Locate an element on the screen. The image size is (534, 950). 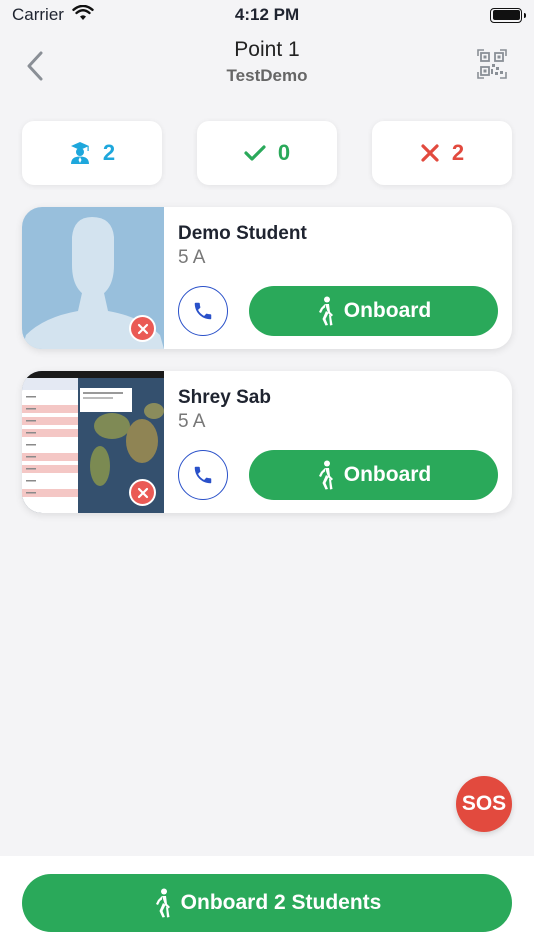
stats-row: 2 0 2 is located at coordinates (267, 153).